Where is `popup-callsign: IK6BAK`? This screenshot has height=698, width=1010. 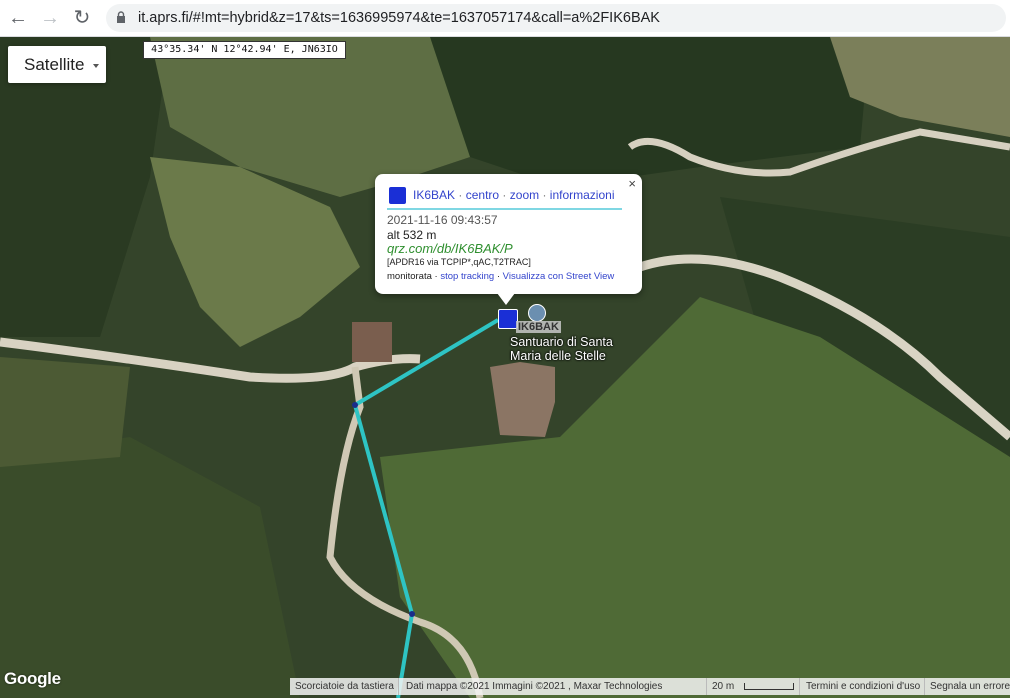 popup-callsign: IK6BAK is located at coordinates (434, 195).